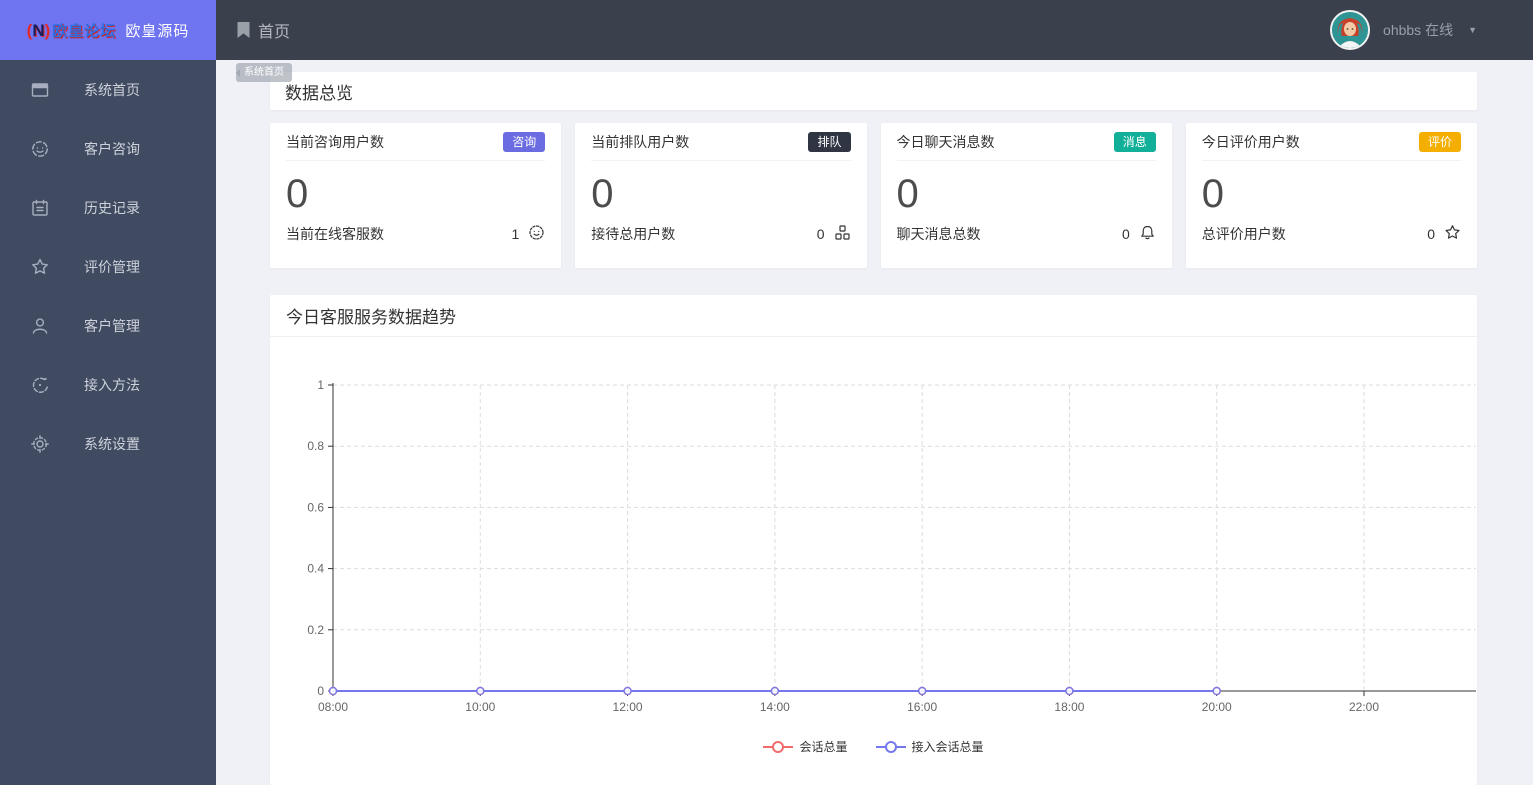 The width and height of the screenshot is (1533, 785). What do you see at coordinates (945, 141) in the screenshot?
I see `stat-label: 今日聊天消息数` at bounding box center [945, 141].